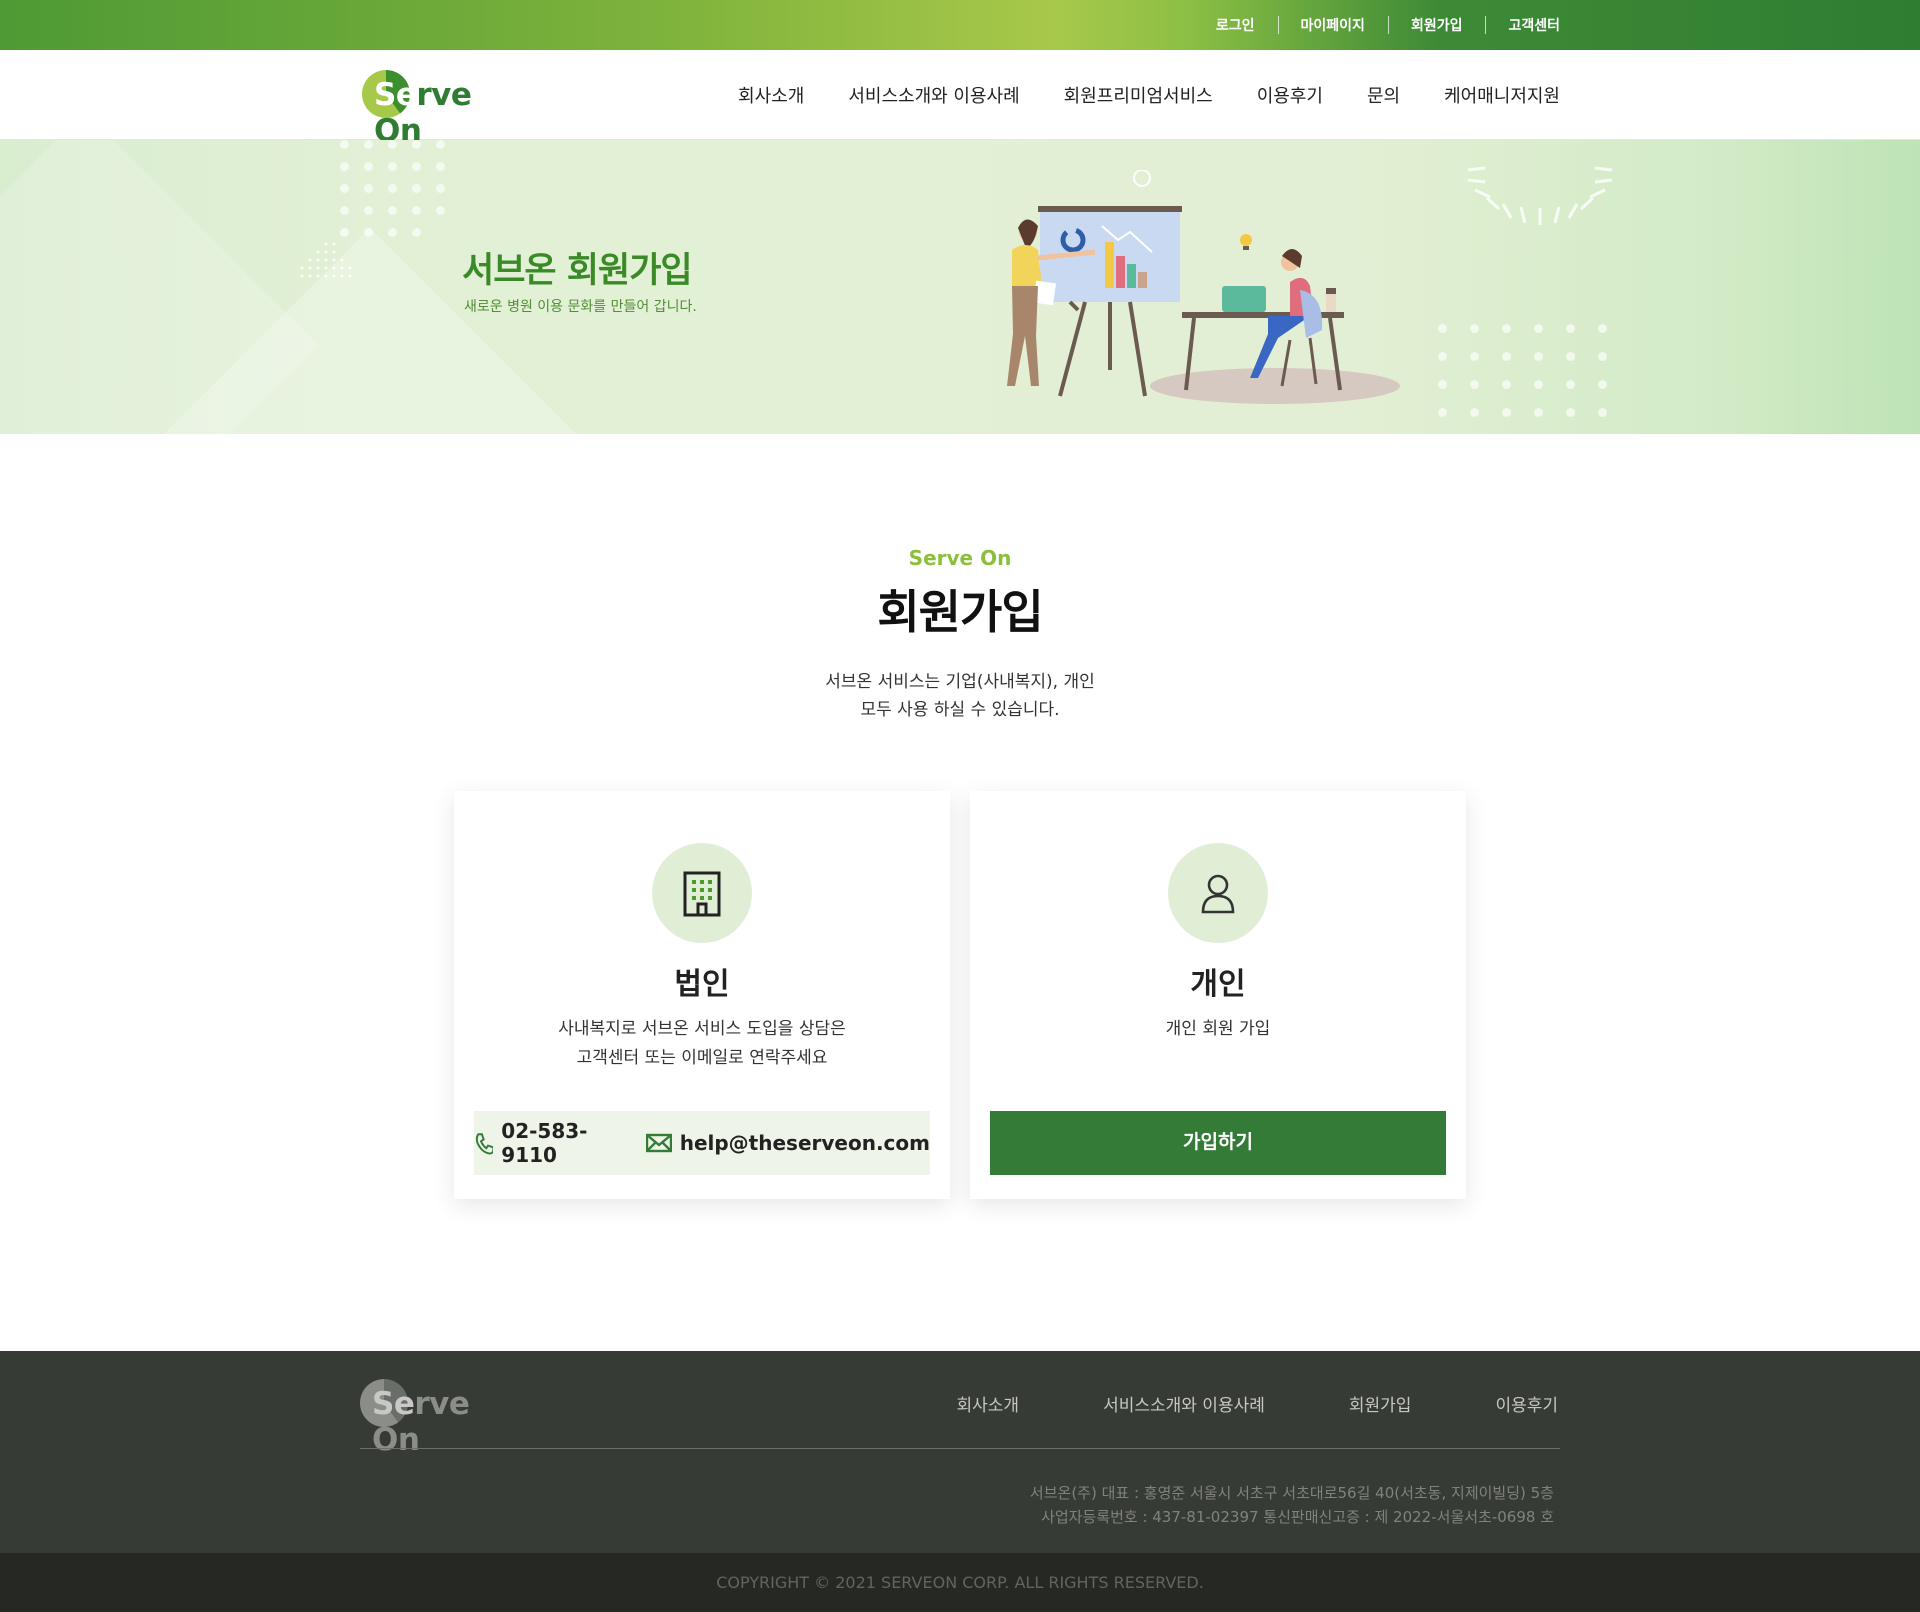 The width and height of the screenshot is (1920, 1612). What do you see at coordinates (393, 1404) in the screenshot?
I see `footer-logo-text-first: Se` at bounding box center [393, 1404].